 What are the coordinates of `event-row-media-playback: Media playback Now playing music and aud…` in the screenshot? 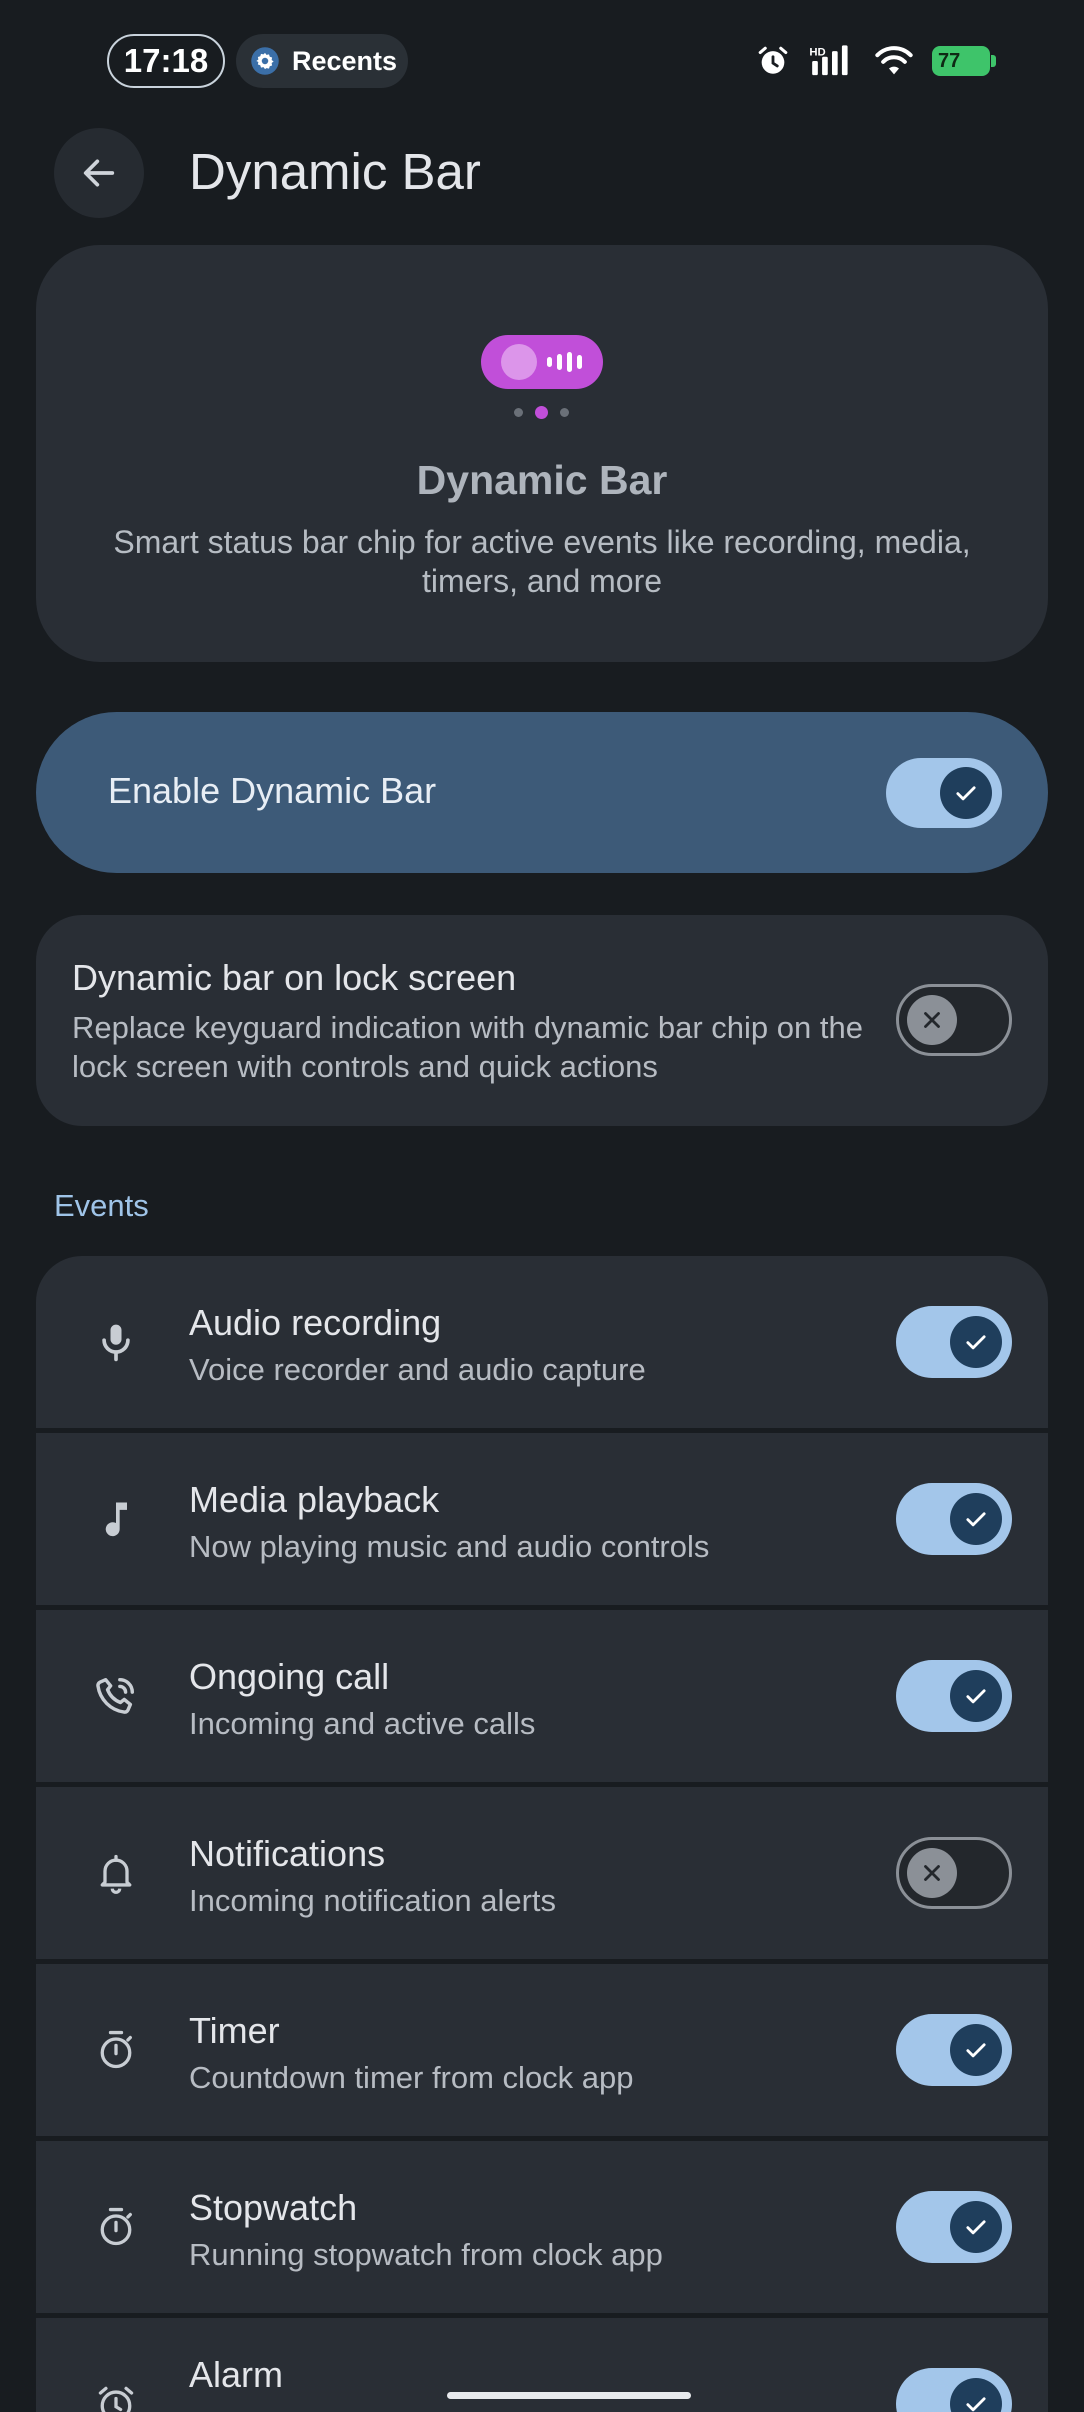 It's located at (542, 1519).